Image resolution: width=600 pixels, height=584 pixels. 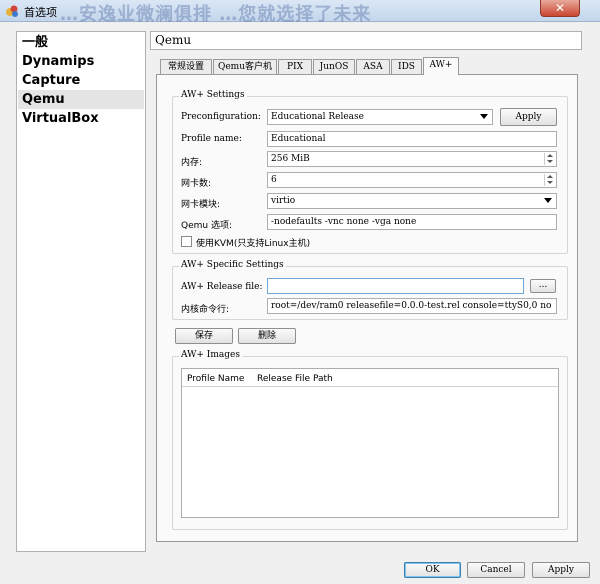 I want to click on apply-button: Apply, so click(x=561, y=570).